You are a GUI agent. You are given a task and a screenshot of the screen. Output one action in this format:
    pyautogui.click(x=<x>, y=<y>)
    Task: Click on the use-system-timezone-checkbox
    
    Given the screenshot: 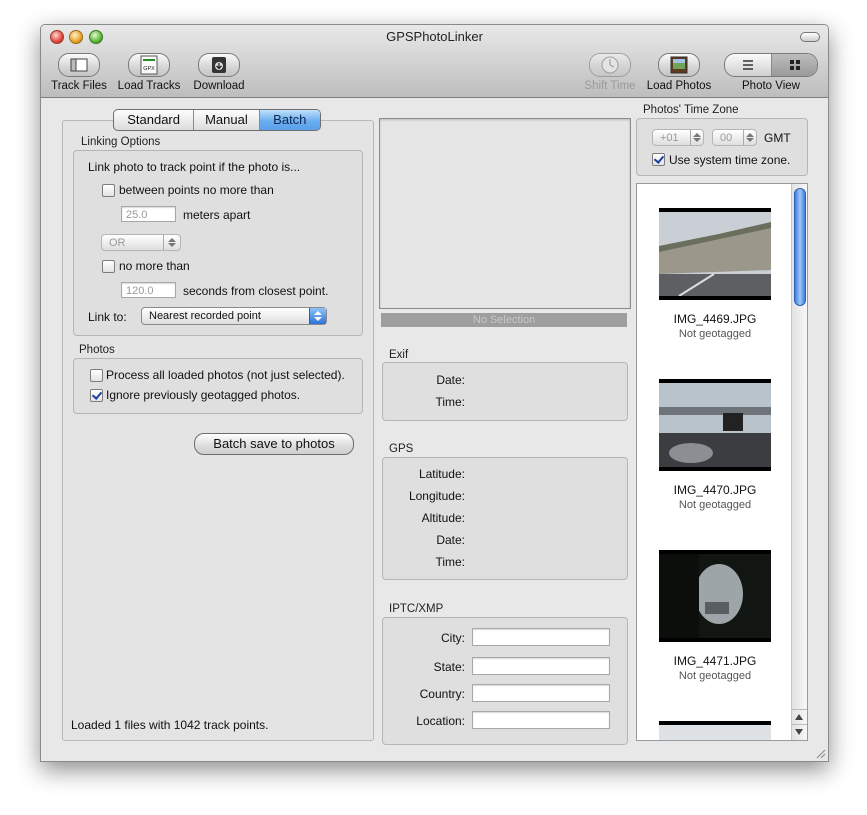 What is the action you would take?
    pyautogui.click(x=658, y=159)
    